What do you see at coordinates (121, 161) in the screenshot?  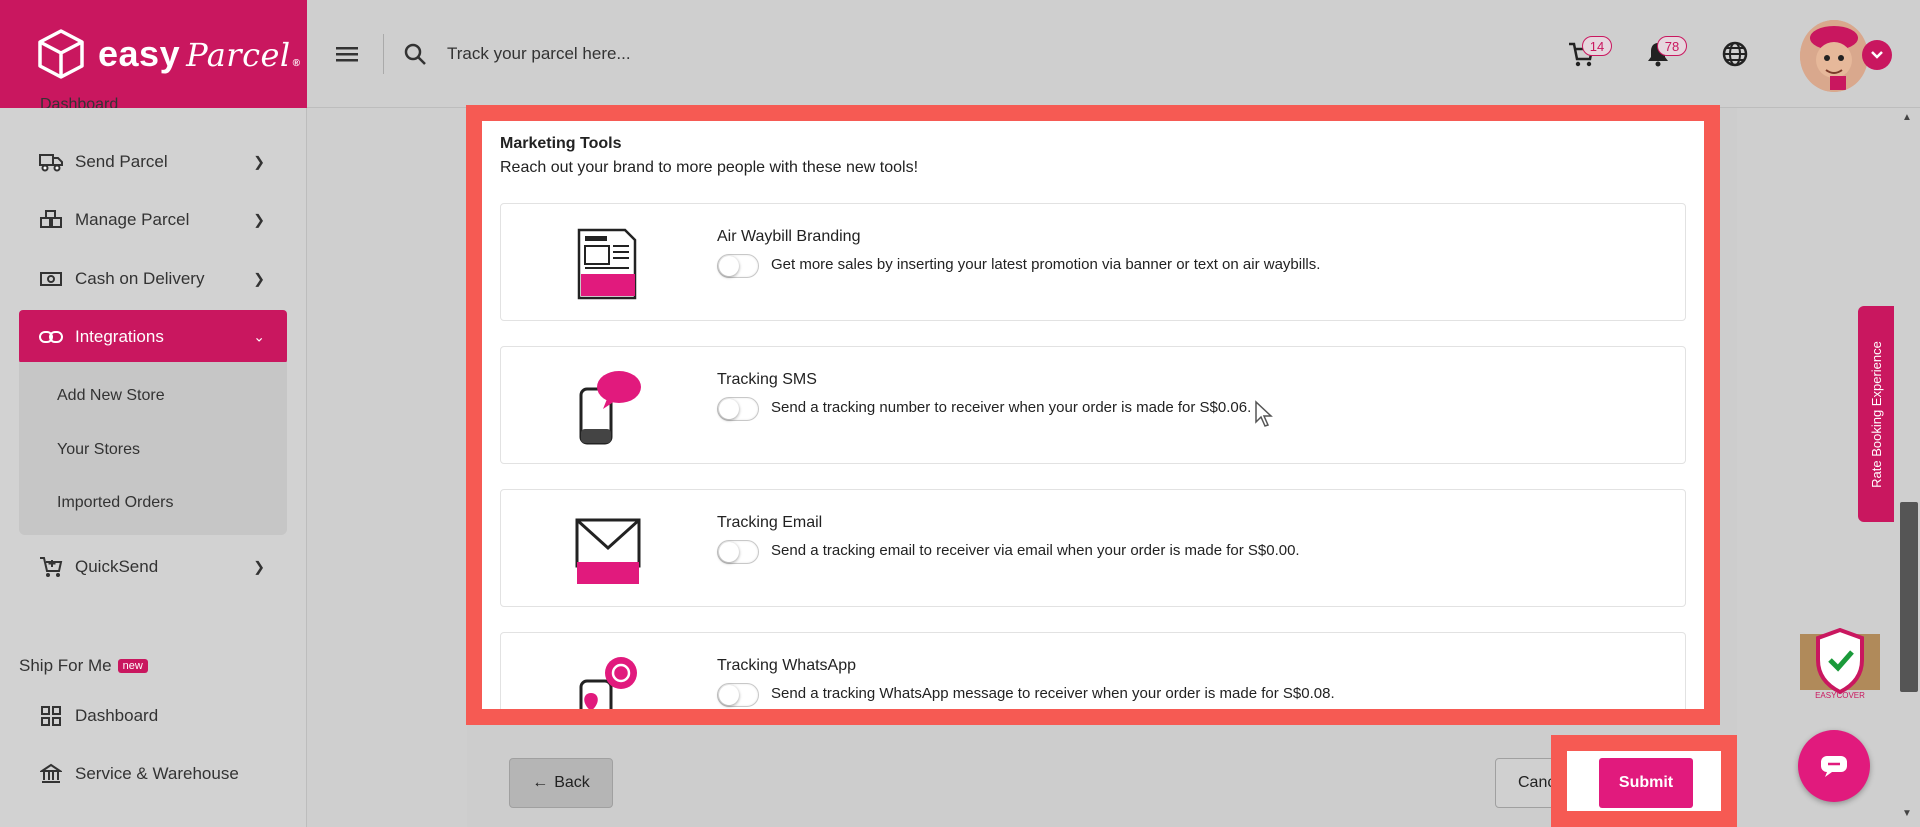 I see `sidebar-item-label: Send Parcel` at bounding box center [121, 161].